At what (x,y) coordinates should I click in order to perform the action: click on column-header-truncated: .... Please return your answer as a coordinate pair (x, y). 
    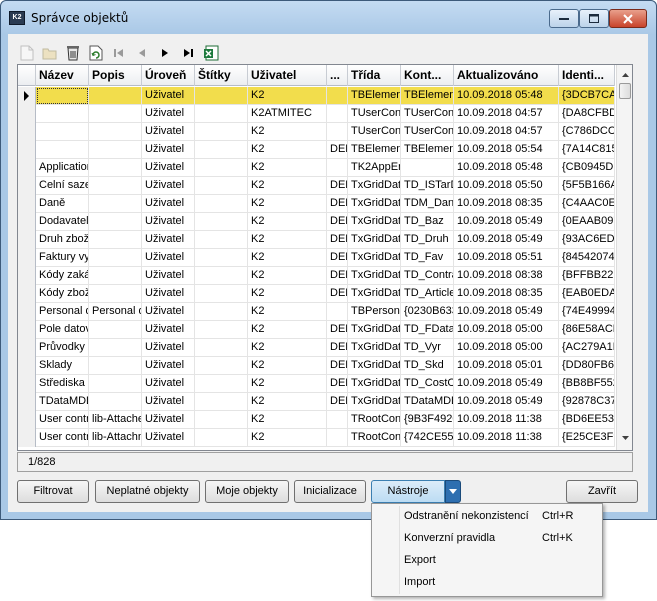
    Looking at the image, I should click on (337, 75).